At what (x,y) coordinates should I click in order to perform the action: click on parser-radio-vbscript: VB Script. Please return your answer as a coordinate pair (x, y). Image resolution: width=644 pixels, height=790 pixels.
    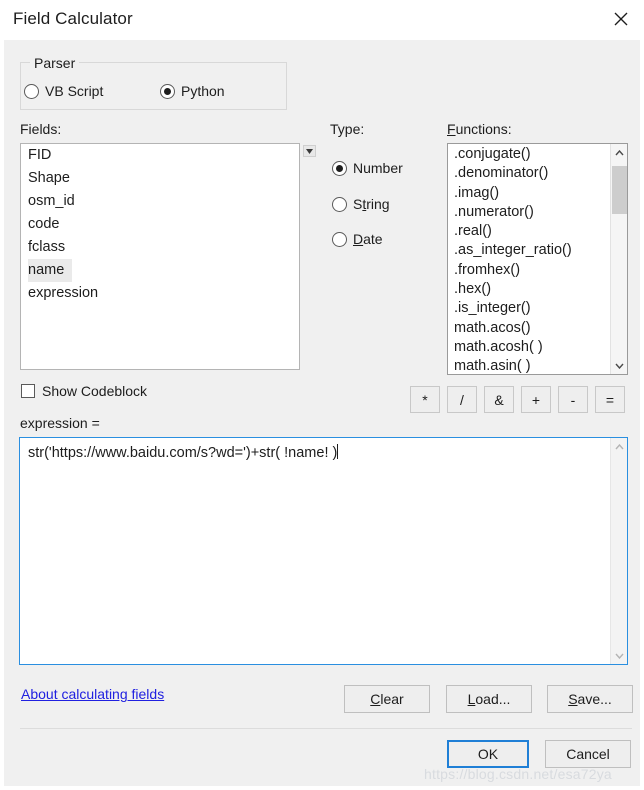
    Looking at the image, I should click on (63, 91).